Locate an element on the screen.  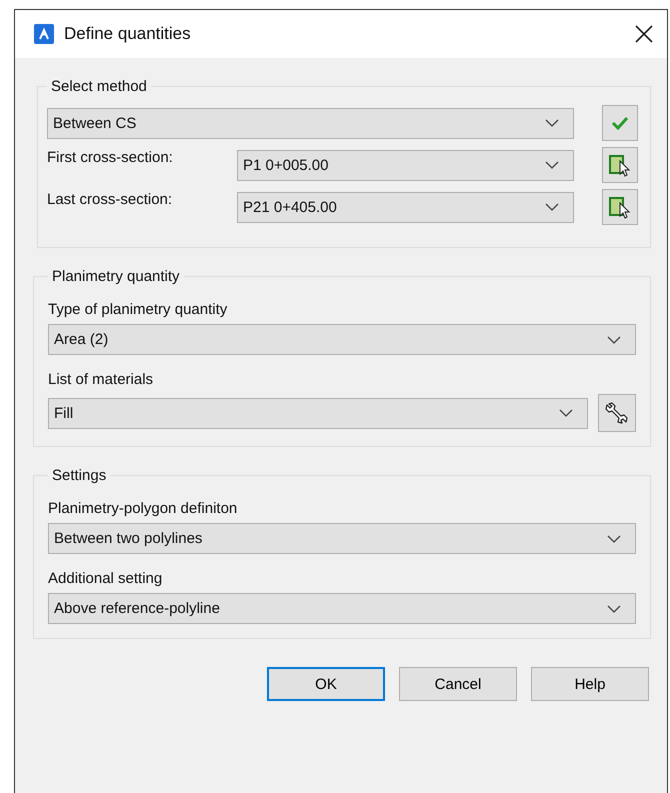
field-label: List of materials is located at coordinates (101, 379).